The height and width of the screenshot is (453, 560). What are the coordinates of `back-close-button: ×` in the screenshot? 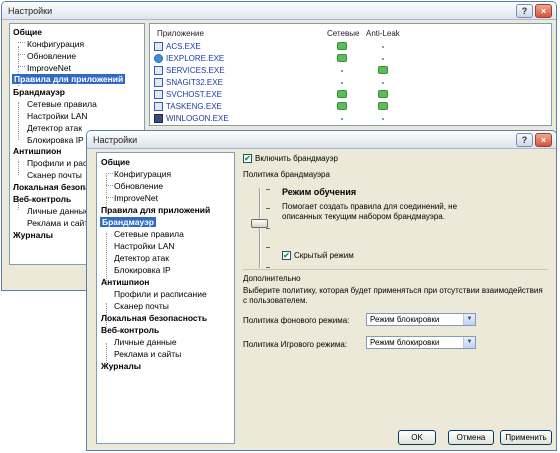 It's located at (543, 11).